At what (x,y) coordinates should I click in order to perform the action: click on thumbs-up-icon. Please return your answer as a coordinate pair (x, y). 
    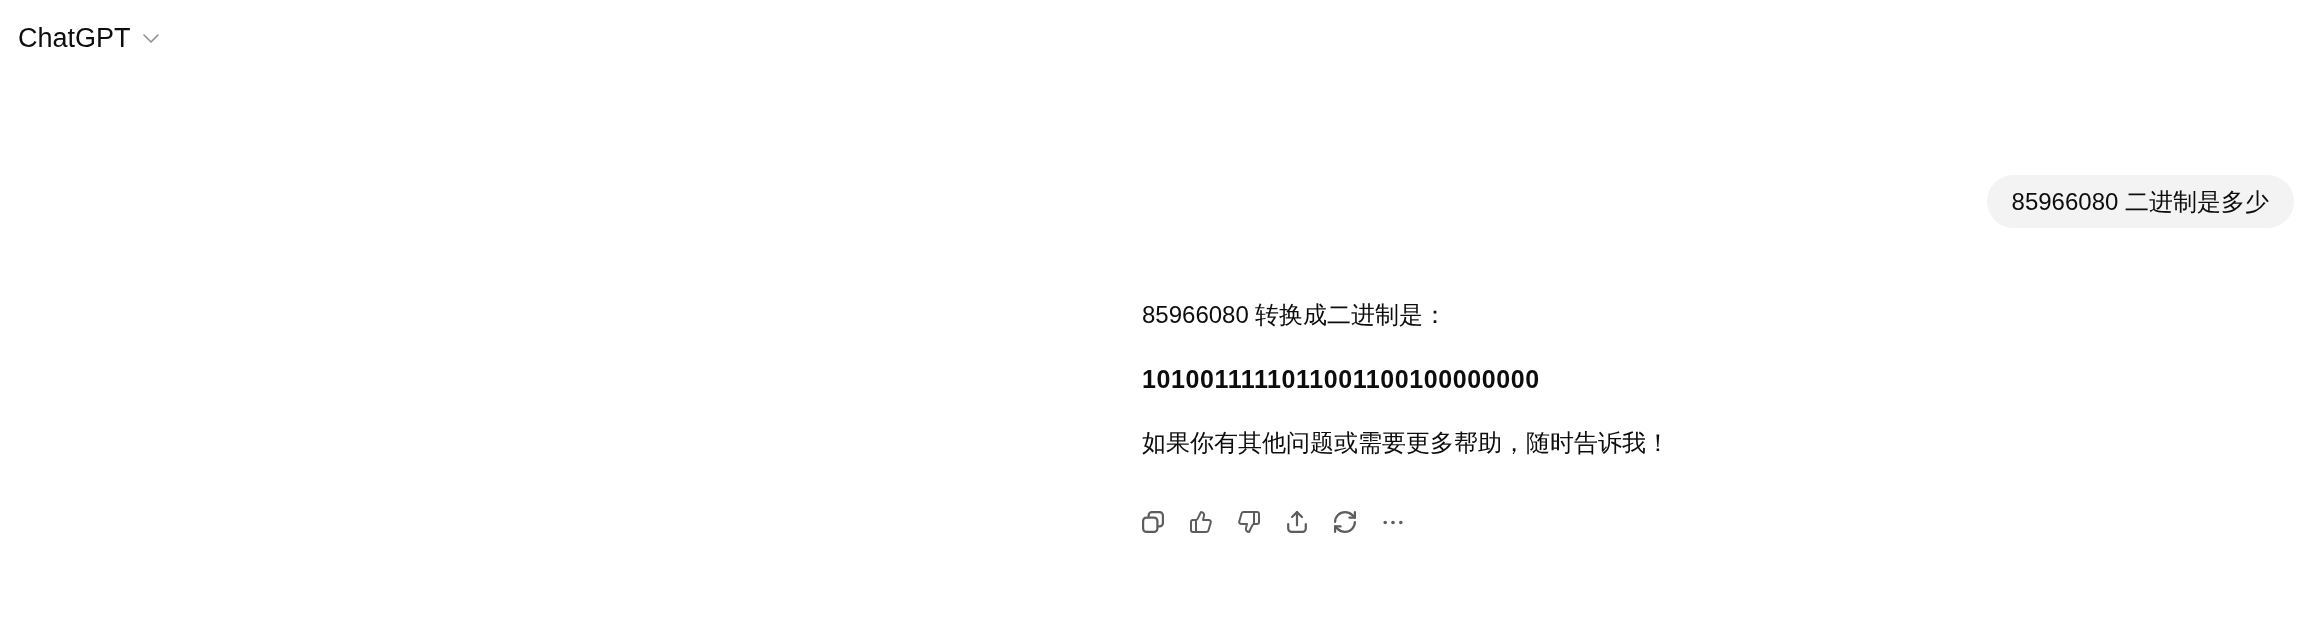
    Looking at the image, I should click on (1201, 522).